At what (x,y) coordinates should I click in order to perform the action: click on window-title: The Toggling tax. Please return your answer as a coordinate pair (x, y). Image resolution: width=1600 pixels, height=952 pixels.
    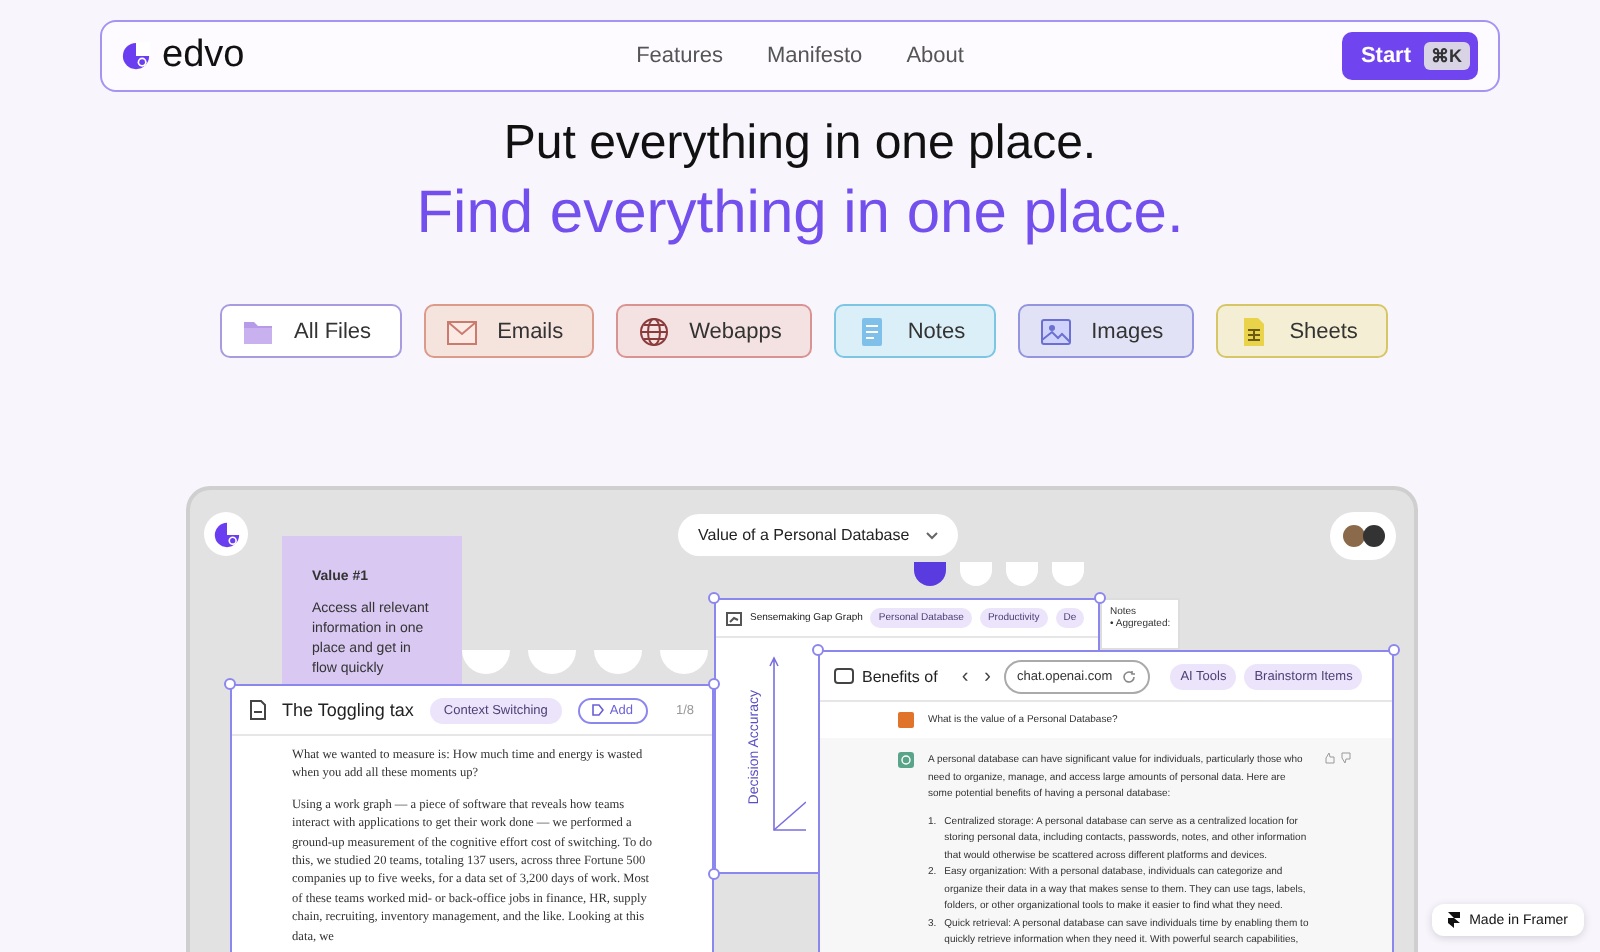
    Looking at the image, I should click on (348, 710).